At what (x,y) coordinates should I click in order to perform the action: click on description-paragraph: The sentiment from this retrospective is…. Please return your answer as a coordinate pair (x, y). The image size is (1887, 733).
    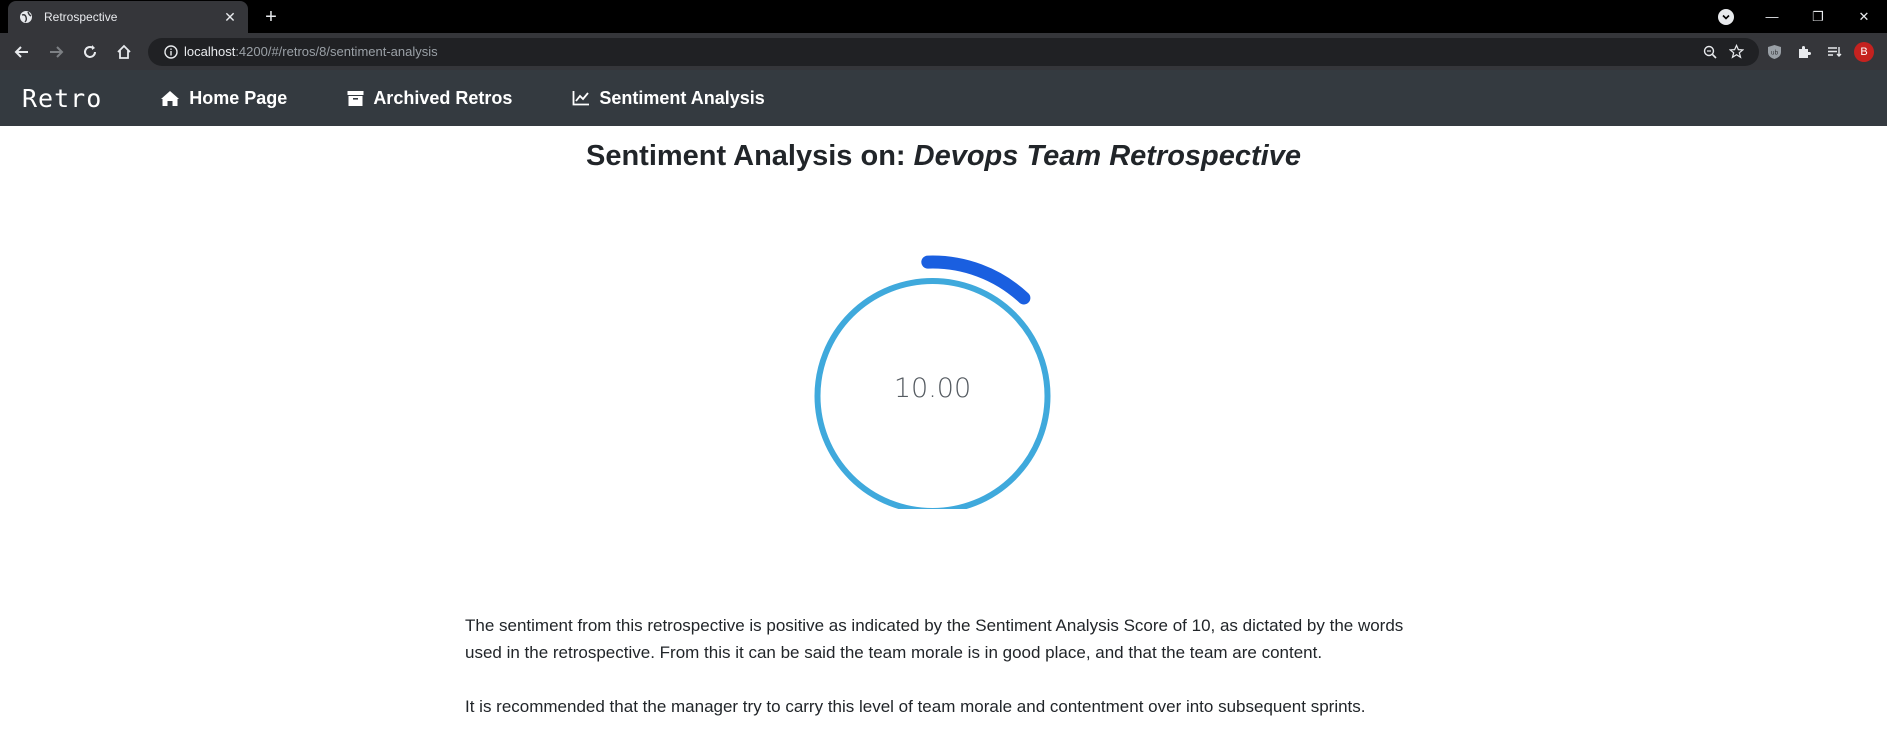
    Looking at the image, I should click on (934, 639).